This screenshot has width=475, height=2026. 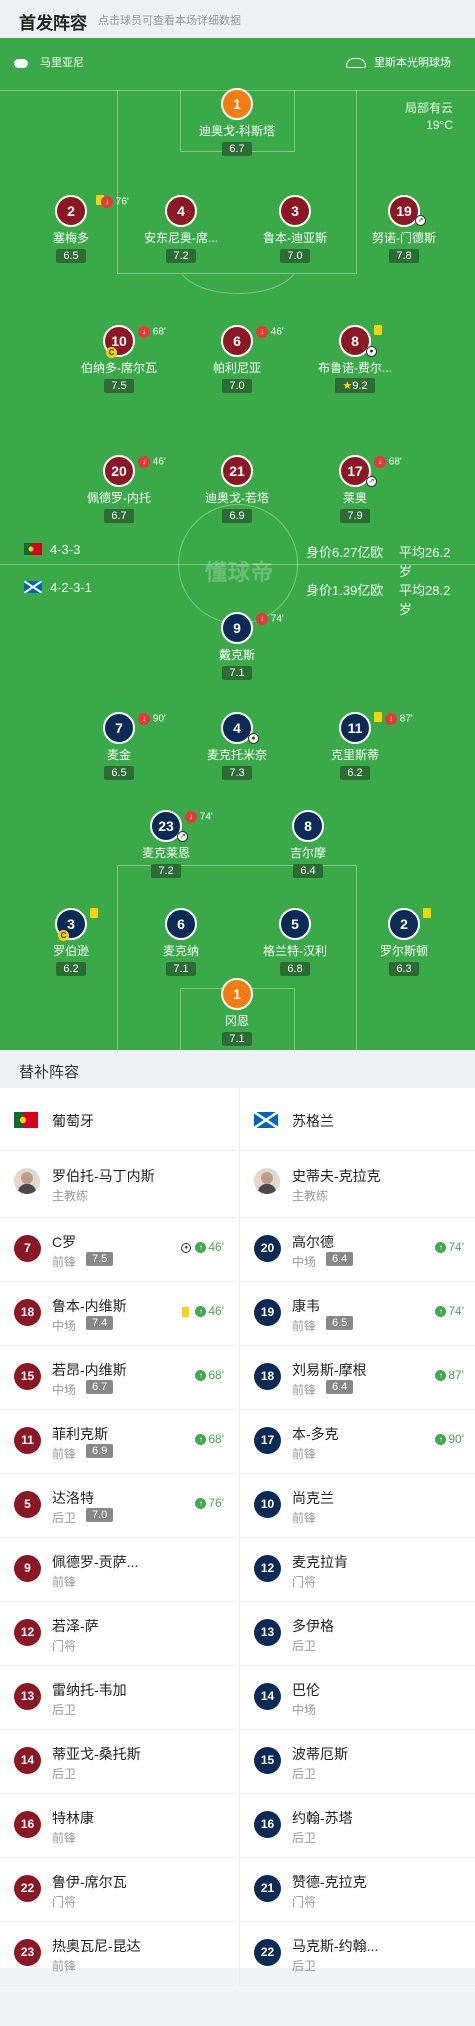 I want to click on player-away-11: 11 ↓ 87' 克里斯蒂 6.2, so click(x=356, y=746).